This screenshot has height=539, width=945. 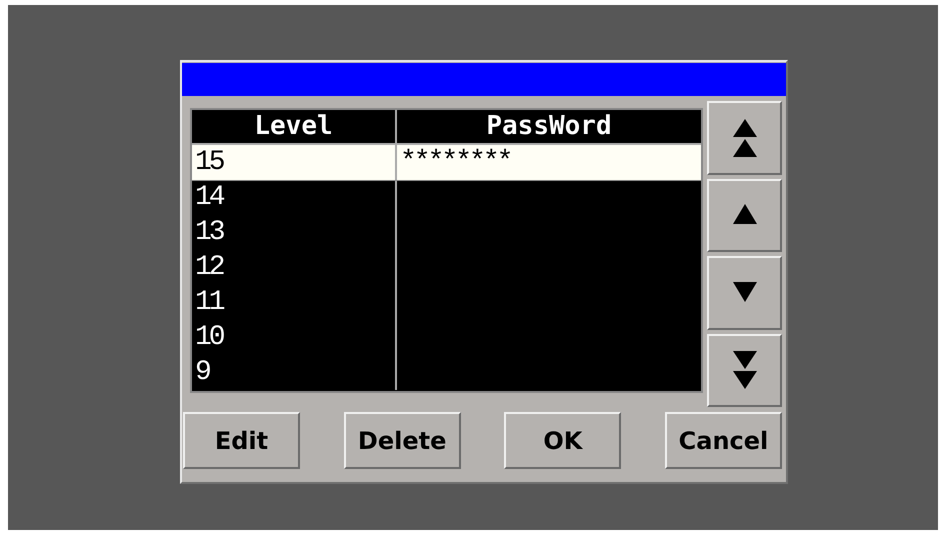 I want to click on double-down-arrow-icon, so click(x=744, y=370).